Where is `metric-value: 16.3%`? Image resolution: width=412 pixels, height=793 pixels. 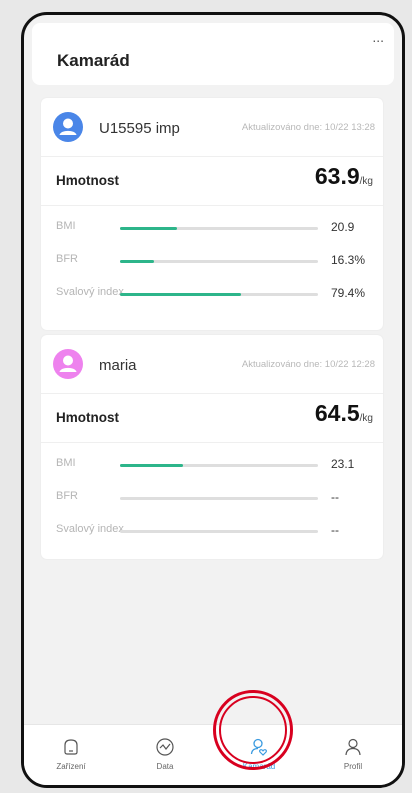 metric-value: 16.3% is located at coordinates (348, 260).